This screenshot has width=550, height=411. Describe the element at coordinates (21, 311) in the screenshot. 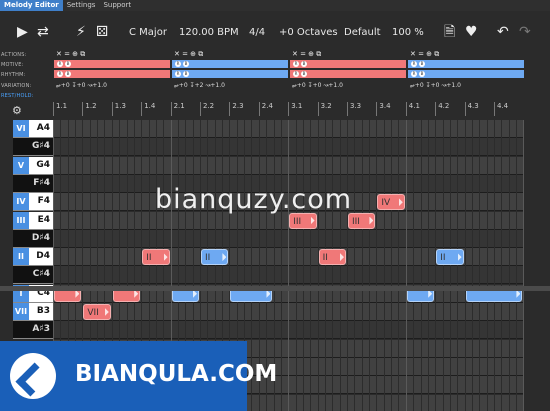

I see `scale-degree: VII` at that location.